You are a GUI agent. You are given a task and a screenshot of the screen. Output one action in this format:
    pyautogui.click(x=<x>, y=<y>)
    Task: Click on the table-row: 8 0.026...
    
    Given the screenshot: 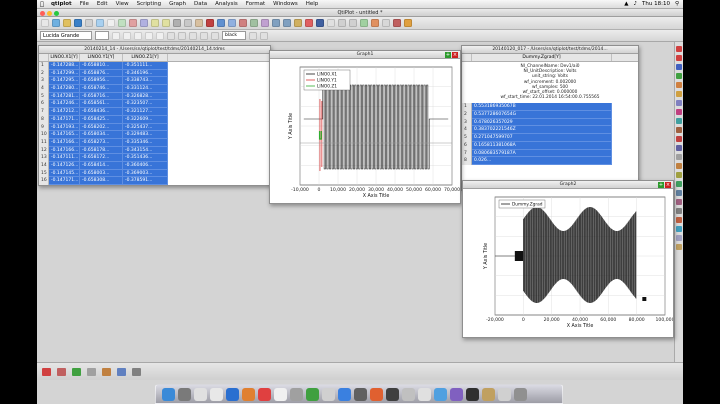 What is the action you would take?
    pyautogui.click(x=550, y=161)
    